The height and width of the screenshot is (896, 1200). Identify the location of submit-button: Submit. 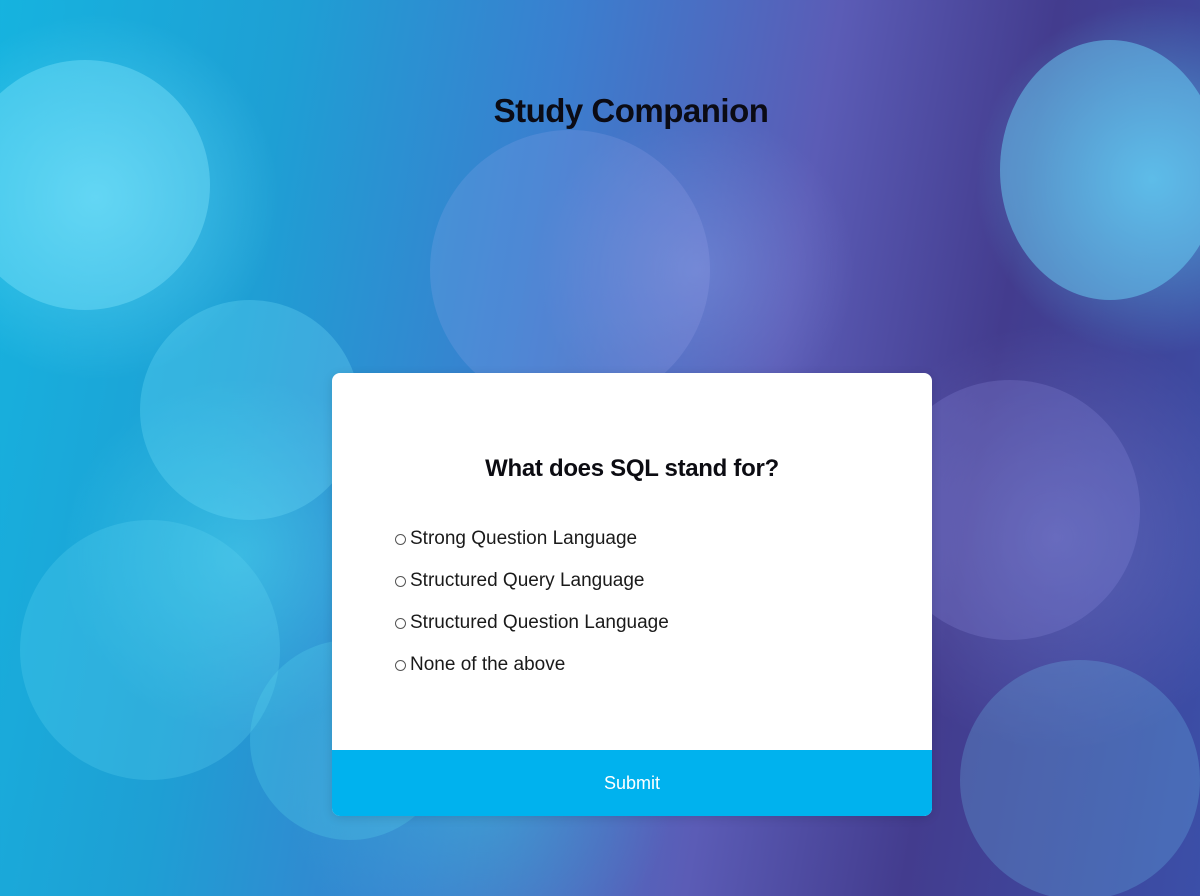
(632, 783).